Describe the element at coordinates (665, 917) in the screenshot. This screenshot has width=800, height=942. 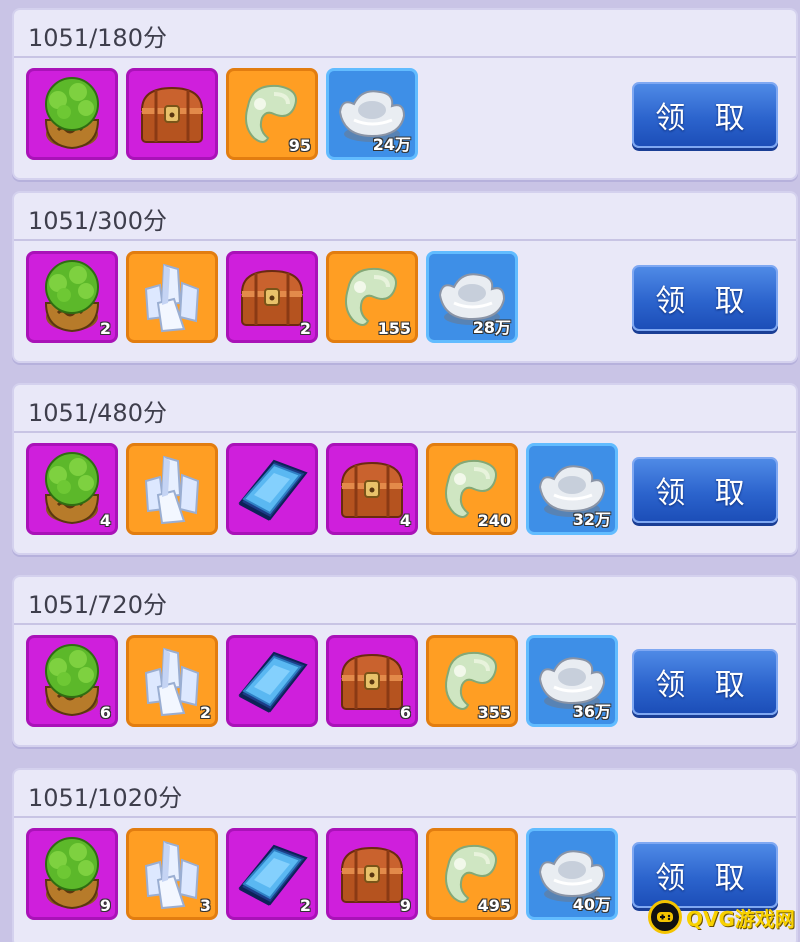
I see `gamepad-logo-icon` at that location.